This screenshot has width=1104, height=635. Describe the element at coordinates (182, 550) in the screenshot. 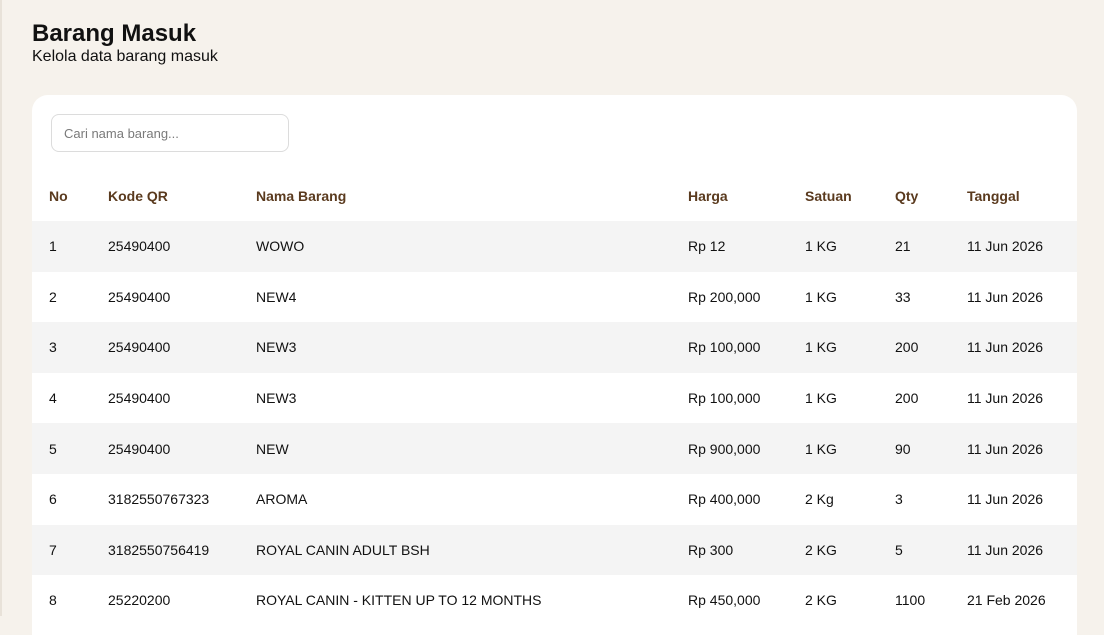

I see `cell-kode-qr: 3182550756419` at that location.